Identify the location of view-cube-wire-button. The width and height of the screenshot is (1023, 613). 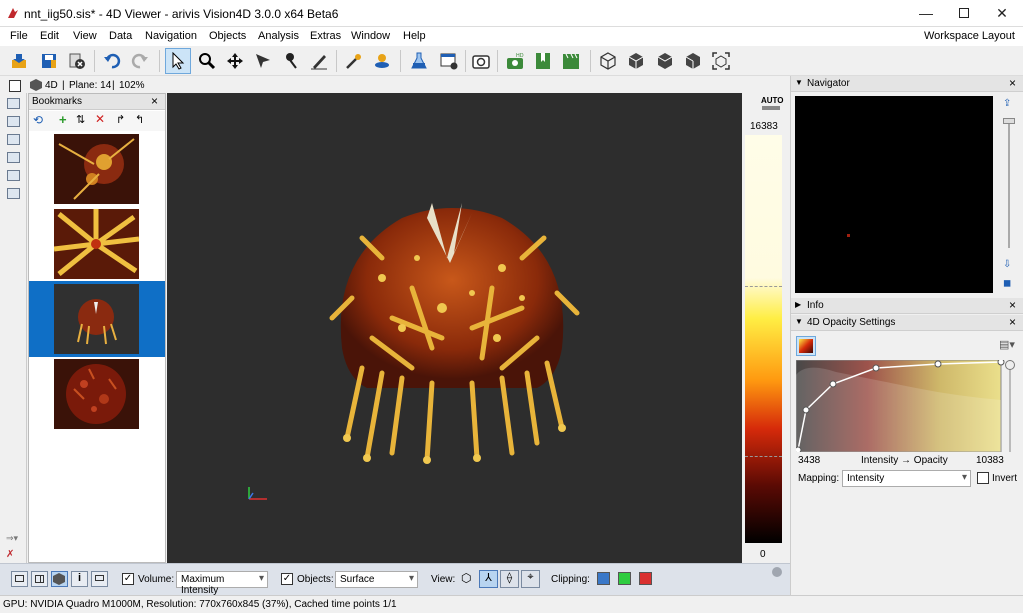
(608, 61).